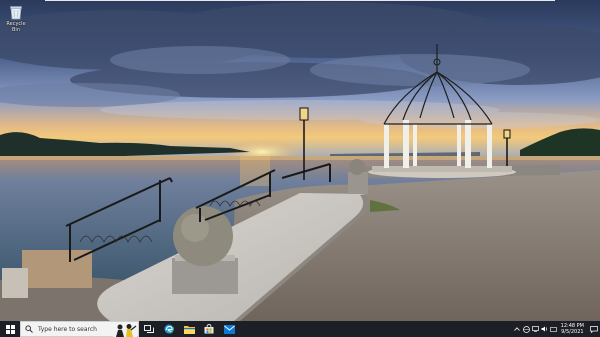 The image size is (600, 337). I want to click on file-explorer-button, so click(189, 329).